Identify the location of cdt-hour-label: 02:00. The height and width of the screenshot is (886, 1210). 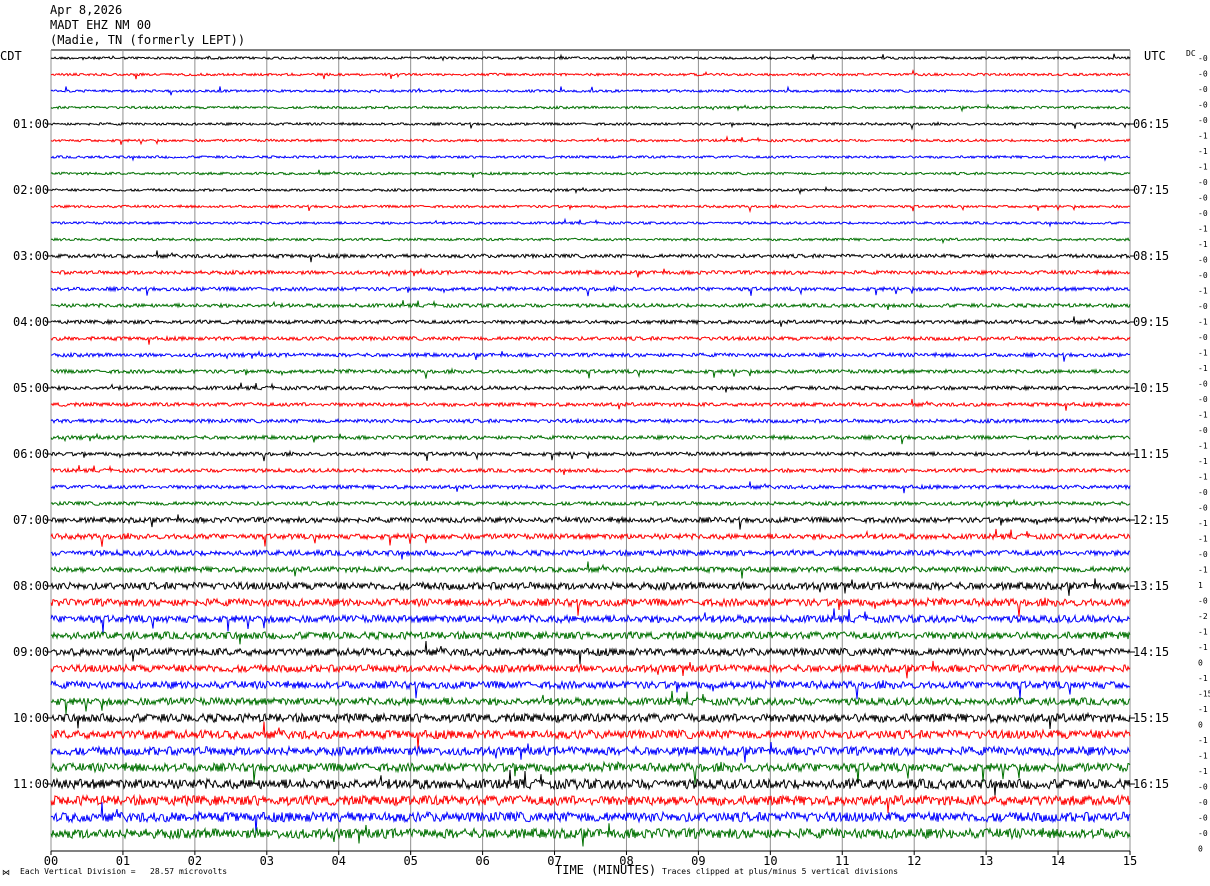
(31, 190).